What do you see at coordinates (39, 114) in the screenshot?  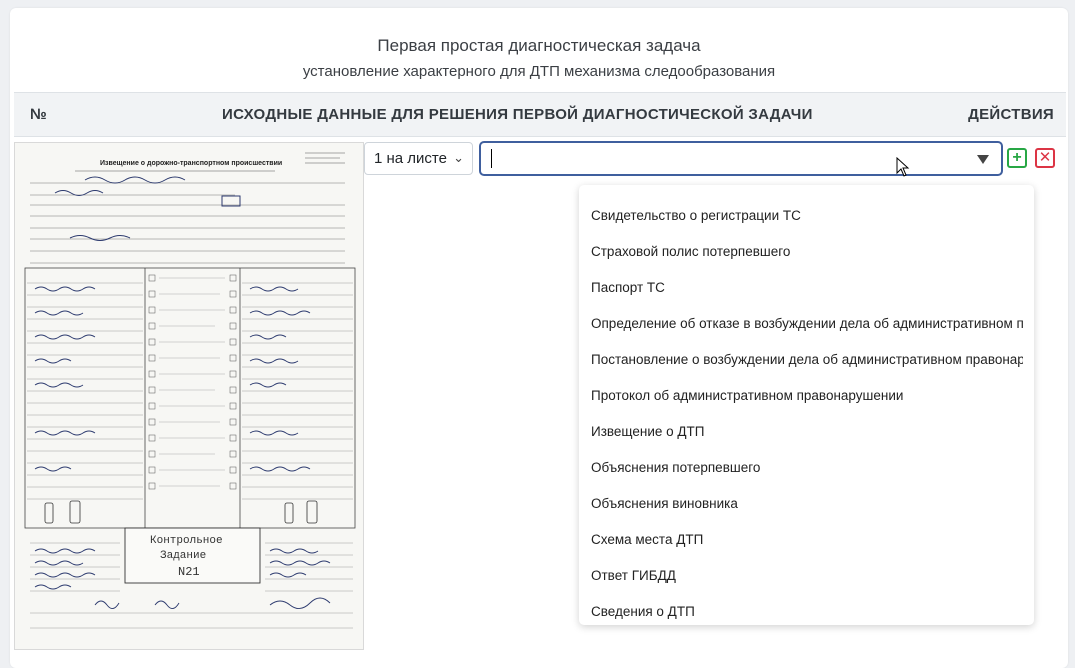 I see `column-header-number: №` at bounding box center [39, 114].